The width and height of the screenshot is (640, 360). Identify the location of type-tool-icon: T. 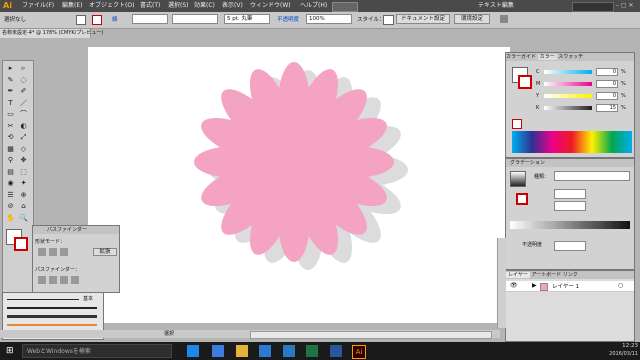
(10, 103).